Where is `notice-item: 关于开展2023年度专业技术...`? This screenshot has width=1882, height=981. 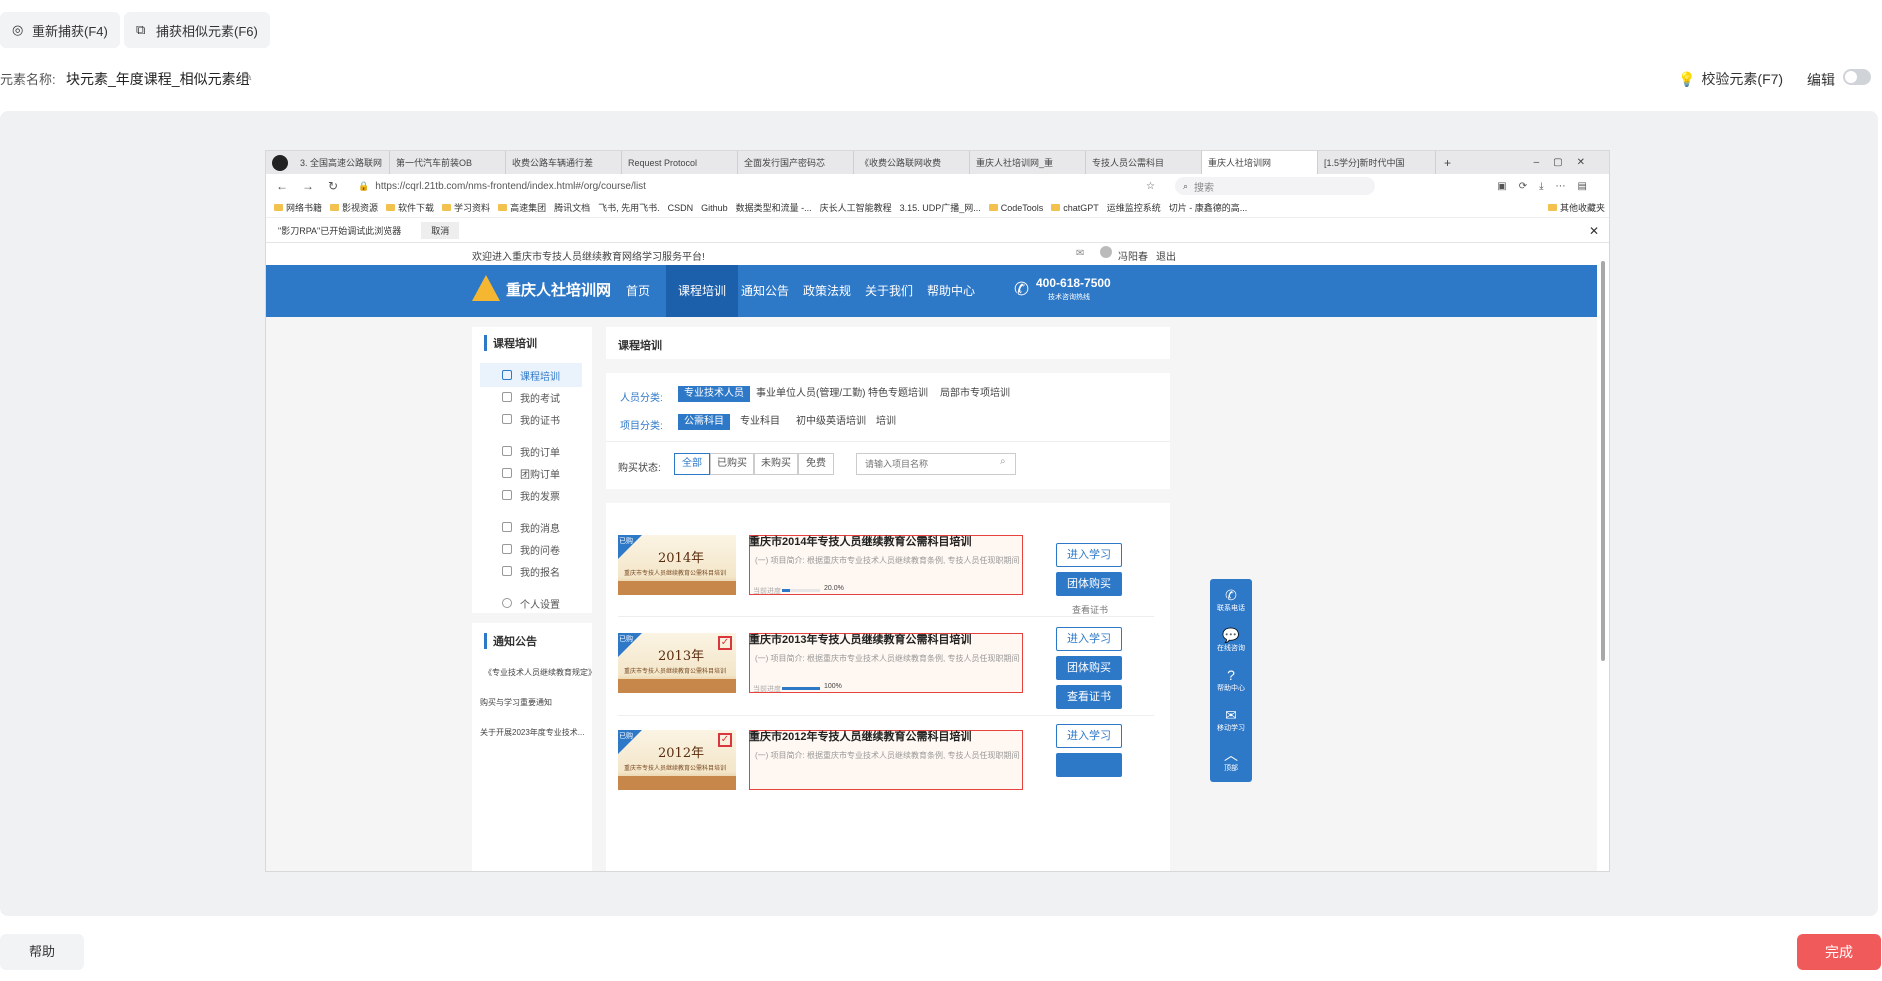
notice-item: 关于开展2023年度专业技术... is located at coordinates (532, 732).